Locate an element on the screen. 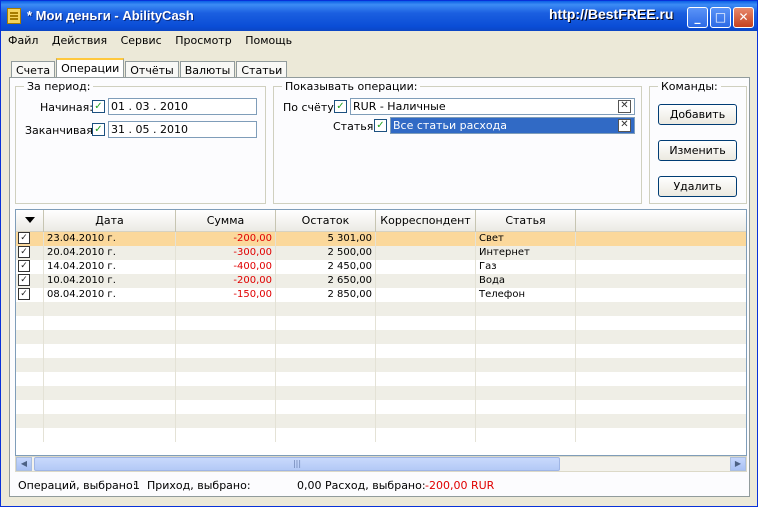 This screenshot has width=758, height=507. ops-selected-value: 1 is located at coordinates (136, 485).